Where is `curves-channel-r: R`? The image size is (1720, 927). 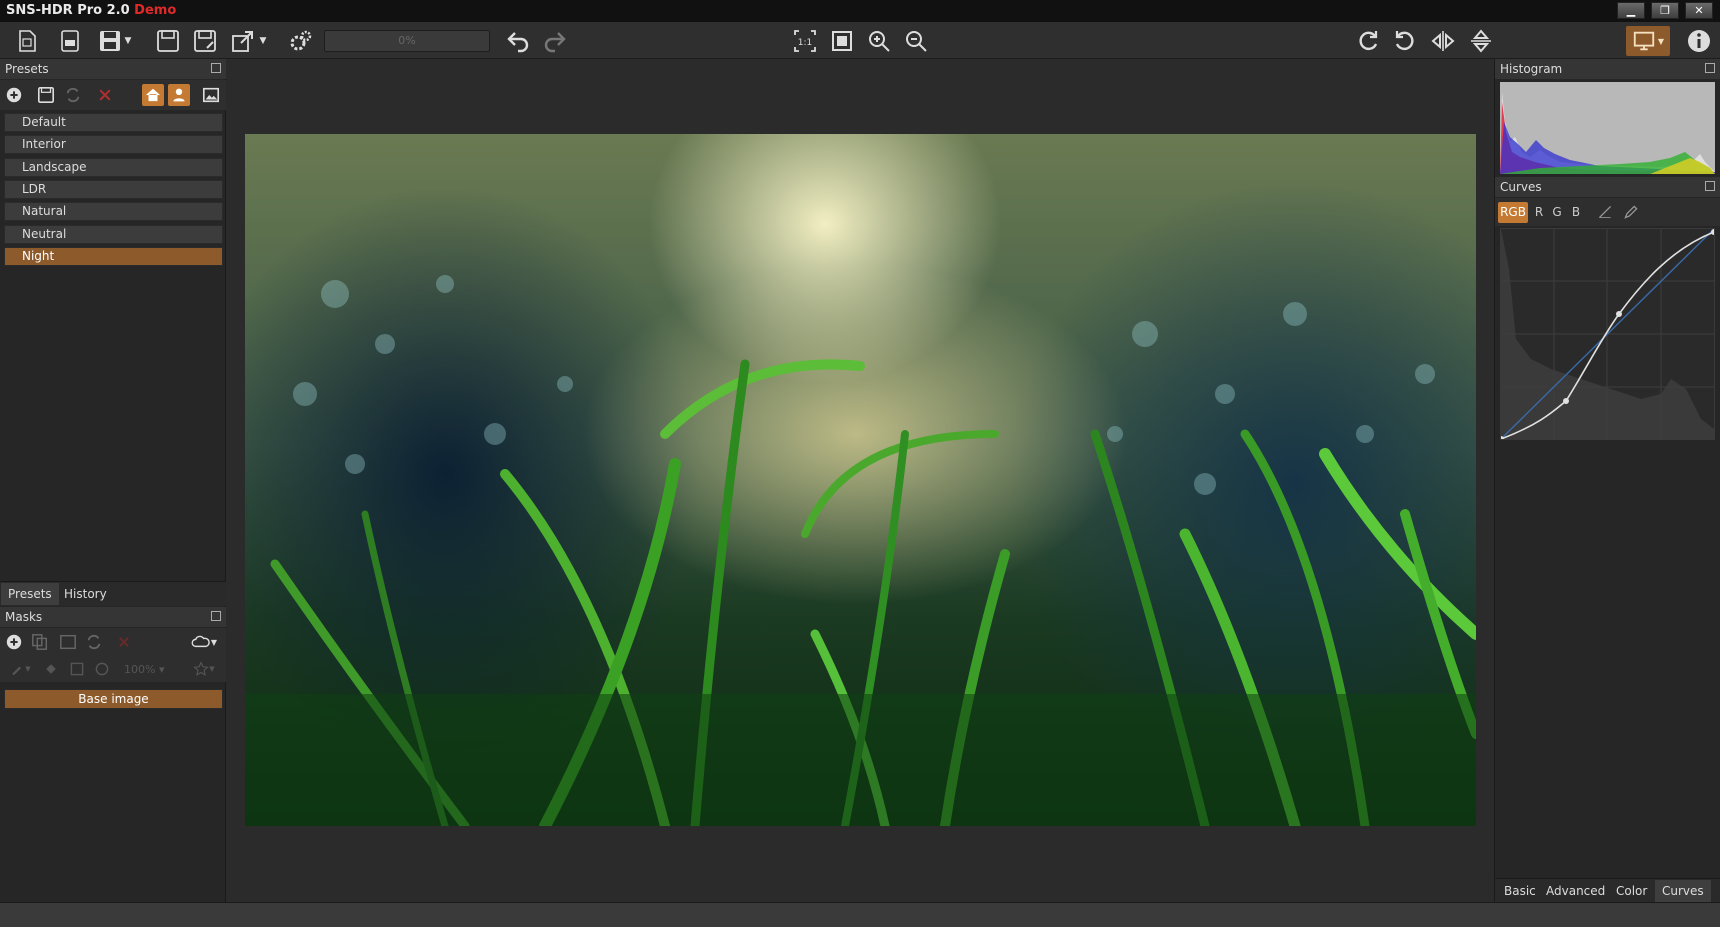 curves-channel-r: R is located at coordinates (1539, 212).